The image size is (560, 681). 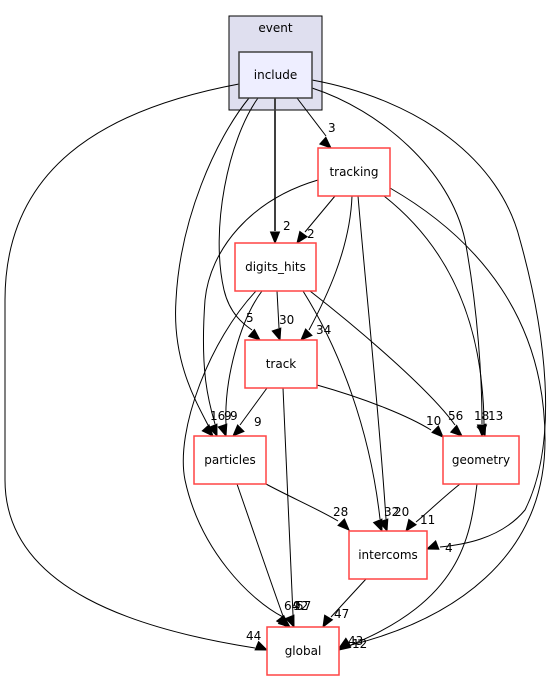 I want to click on node-label: geometry, so click(x=481, y=460).